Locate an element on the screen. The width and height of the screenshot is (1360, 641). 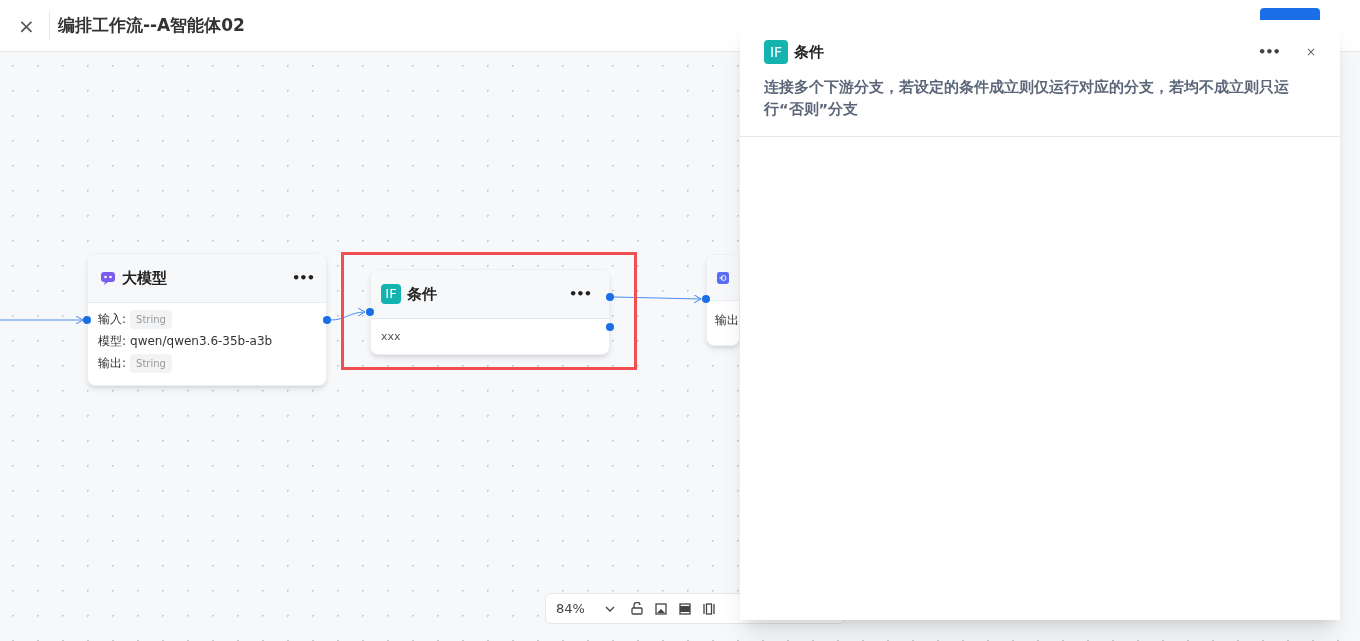
panel-title: 条件 is located at coordinates (809, 52).